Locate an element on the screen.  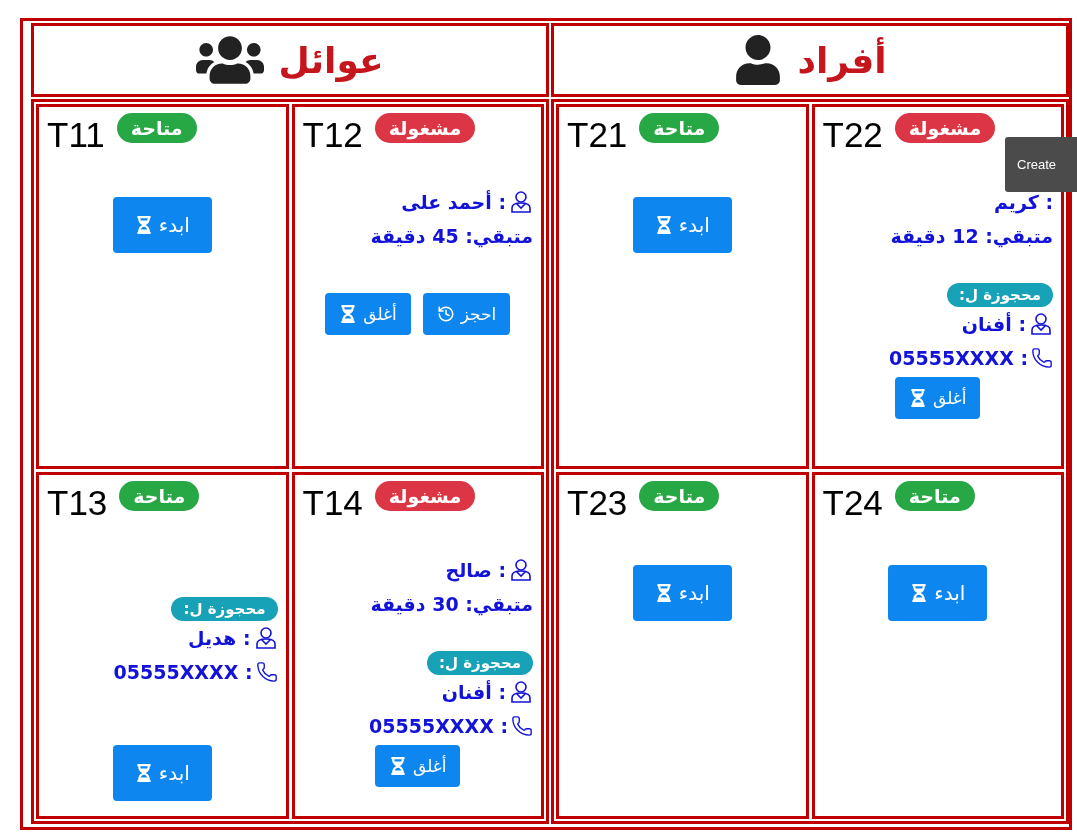
occupant-name: : أحمد على is located at coordinates (453, 202).